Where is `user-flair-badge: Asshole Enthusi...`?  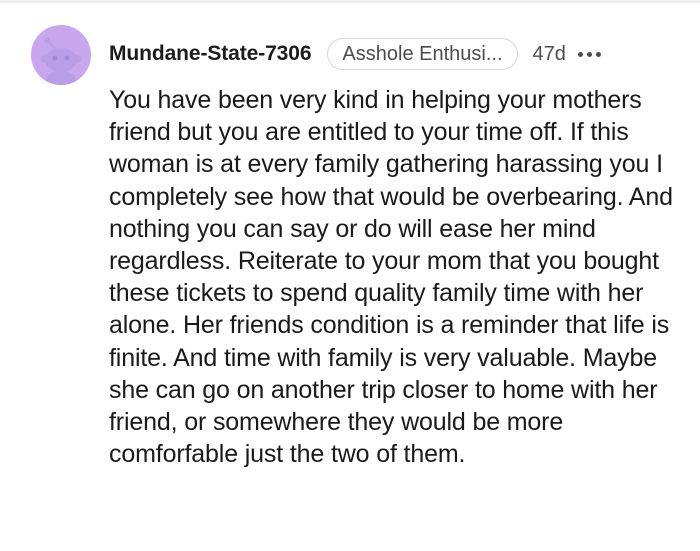
user-flair-badge: Asshole Enthusi... is located at coordinates (422, 54).